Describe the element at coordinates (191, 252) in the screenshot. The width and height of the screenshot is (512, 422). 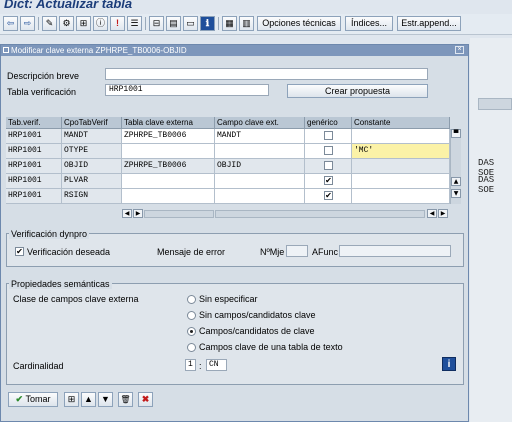
I see `mensaje-error-label: Mensaje de error` at that location.